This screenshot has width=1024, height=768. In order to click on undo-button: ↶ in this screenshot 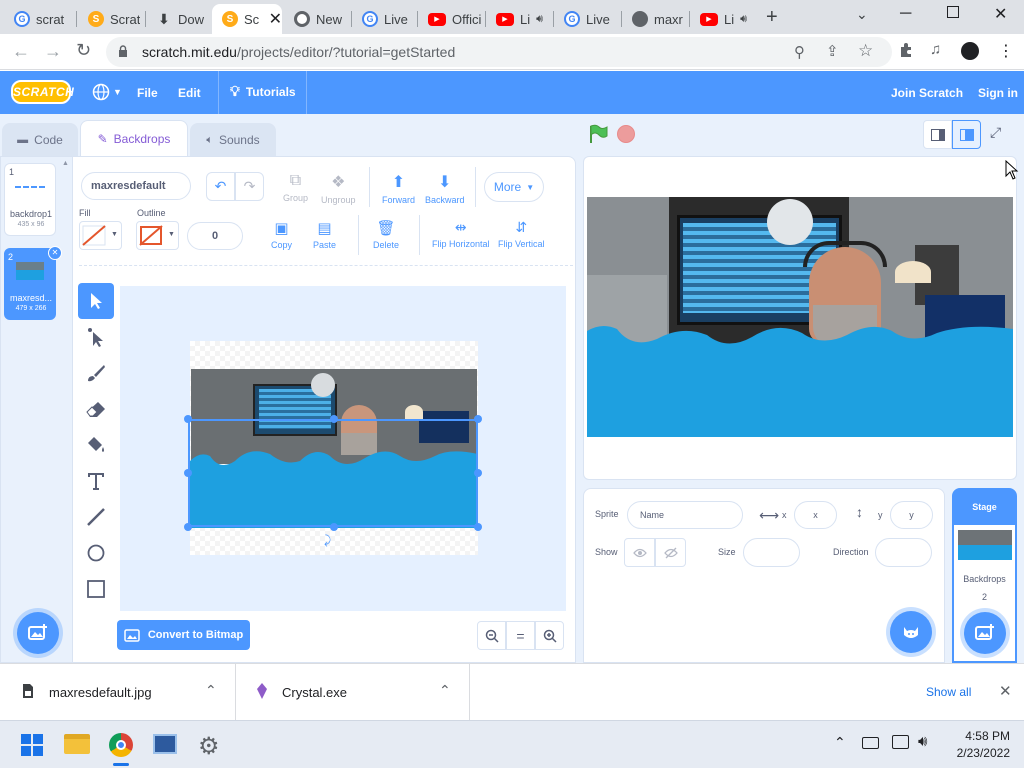, I will do `click(220, 186)`.